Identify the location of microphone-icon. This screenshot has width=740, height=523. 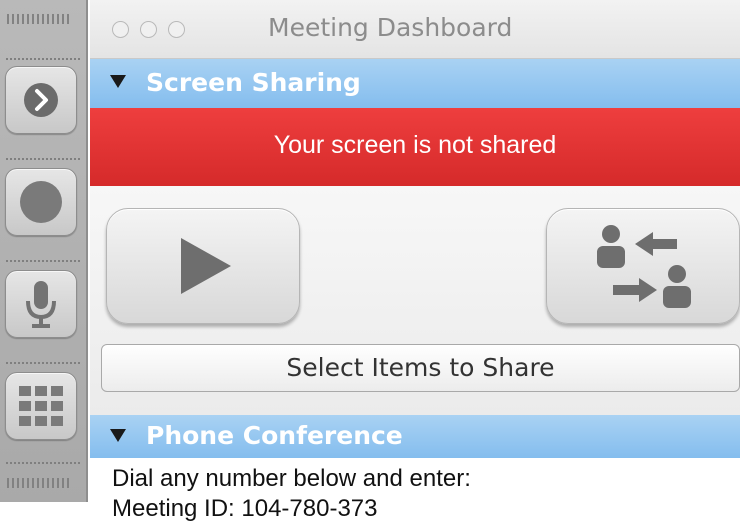
(41, 304).